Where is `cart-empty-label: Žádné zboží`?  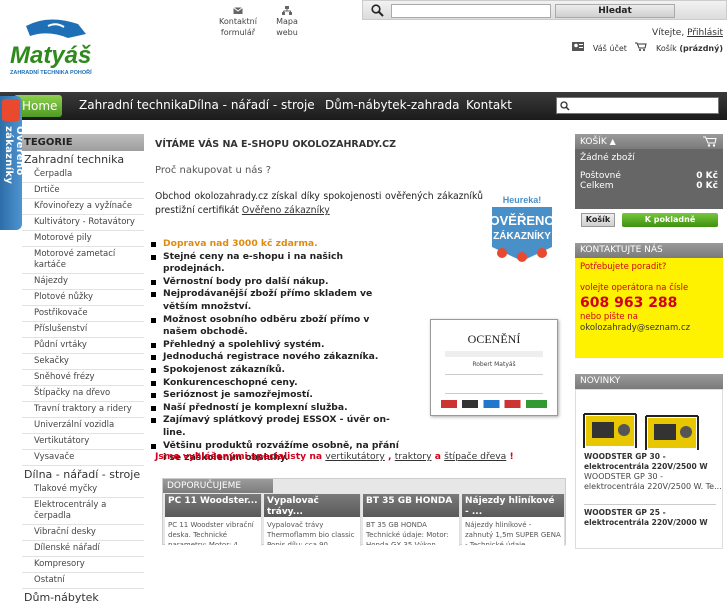
cart-empty-label: Žádné zboží is located at coordinates (607, 158).